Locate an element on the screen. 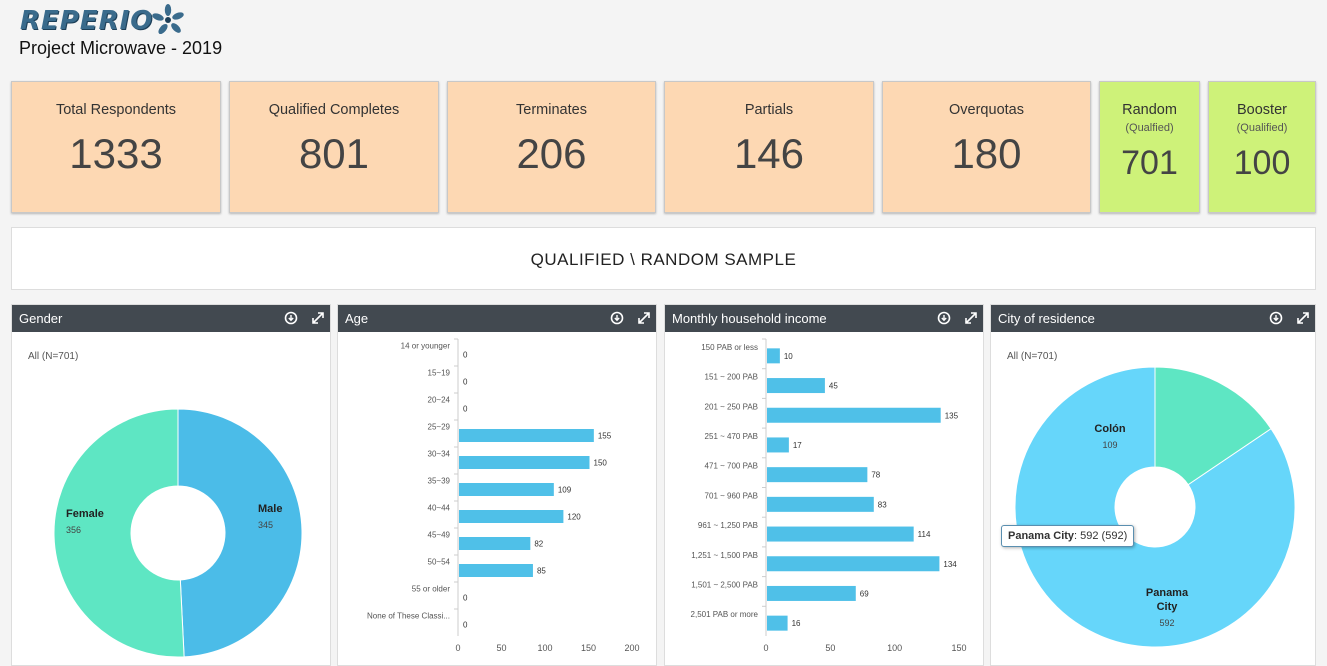 Image resolution: width=1327 pixels, height=666 pixels. chart-tooltip: Panama City: 592 (592) is located at coordinates (1068, 536).